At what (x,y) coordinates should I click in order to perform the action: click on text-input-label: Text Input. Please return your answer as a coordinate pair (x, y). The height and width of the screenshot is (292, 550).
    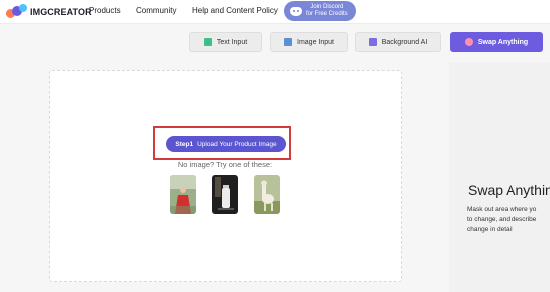
    Looking at the image, I should click on (232, 42).